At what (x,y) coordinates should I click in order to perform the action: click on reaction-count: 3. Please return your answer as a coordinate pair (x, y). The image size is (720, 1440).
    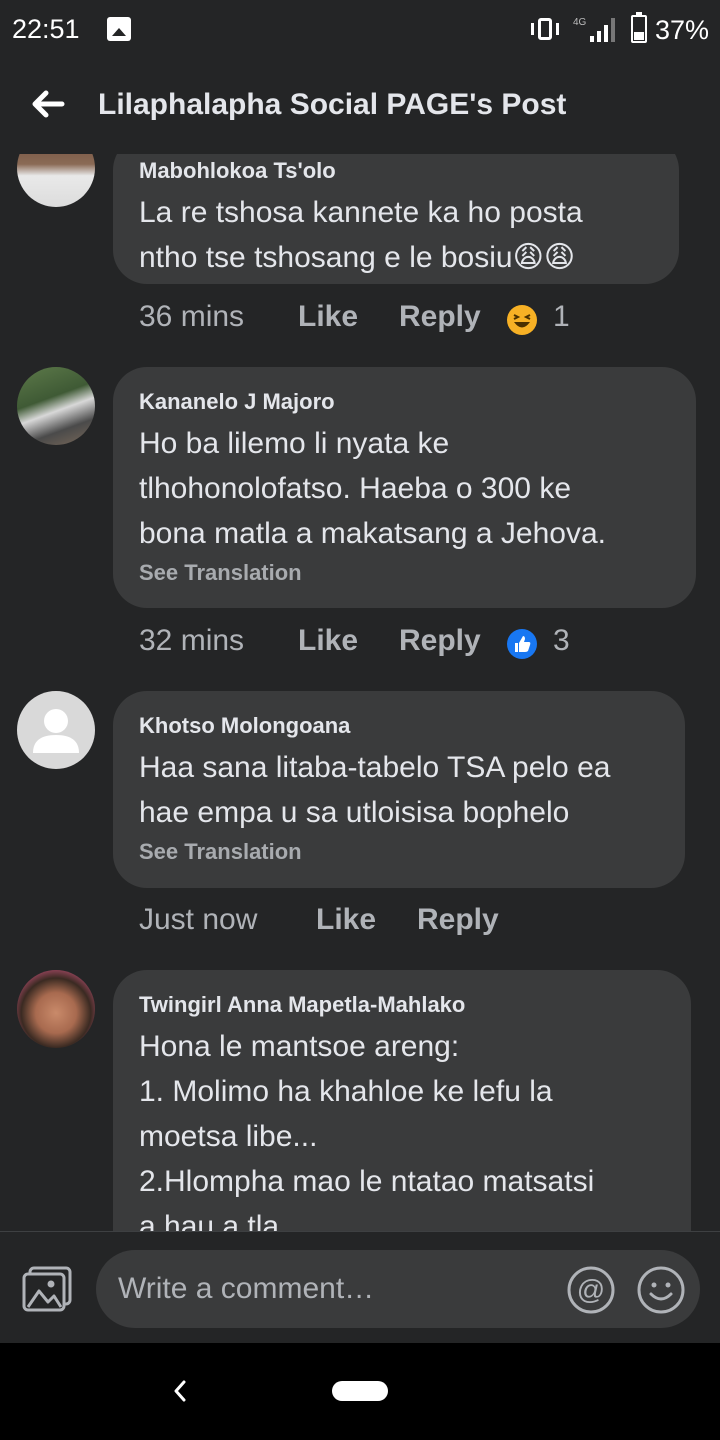
    Looking at the image, I should click on (561, 640).